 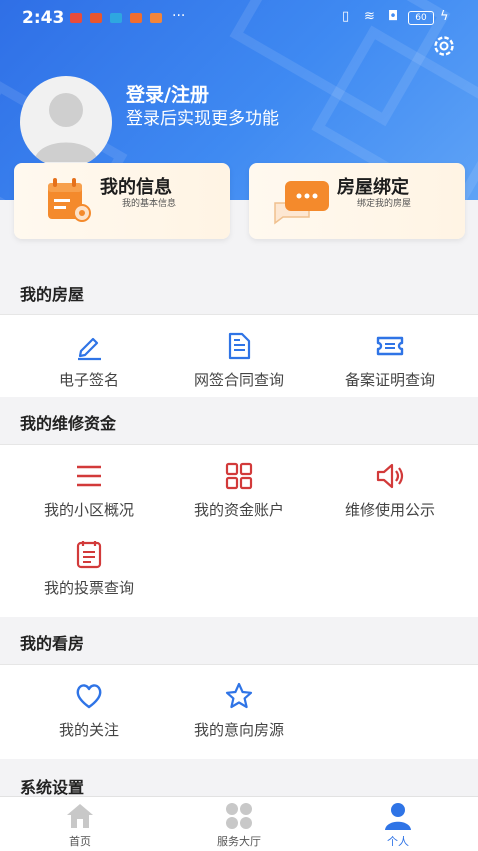 What do you see at coordinates (239, 346) in the screenshot?
I see `document-icon` at bounding box center [239, 346].